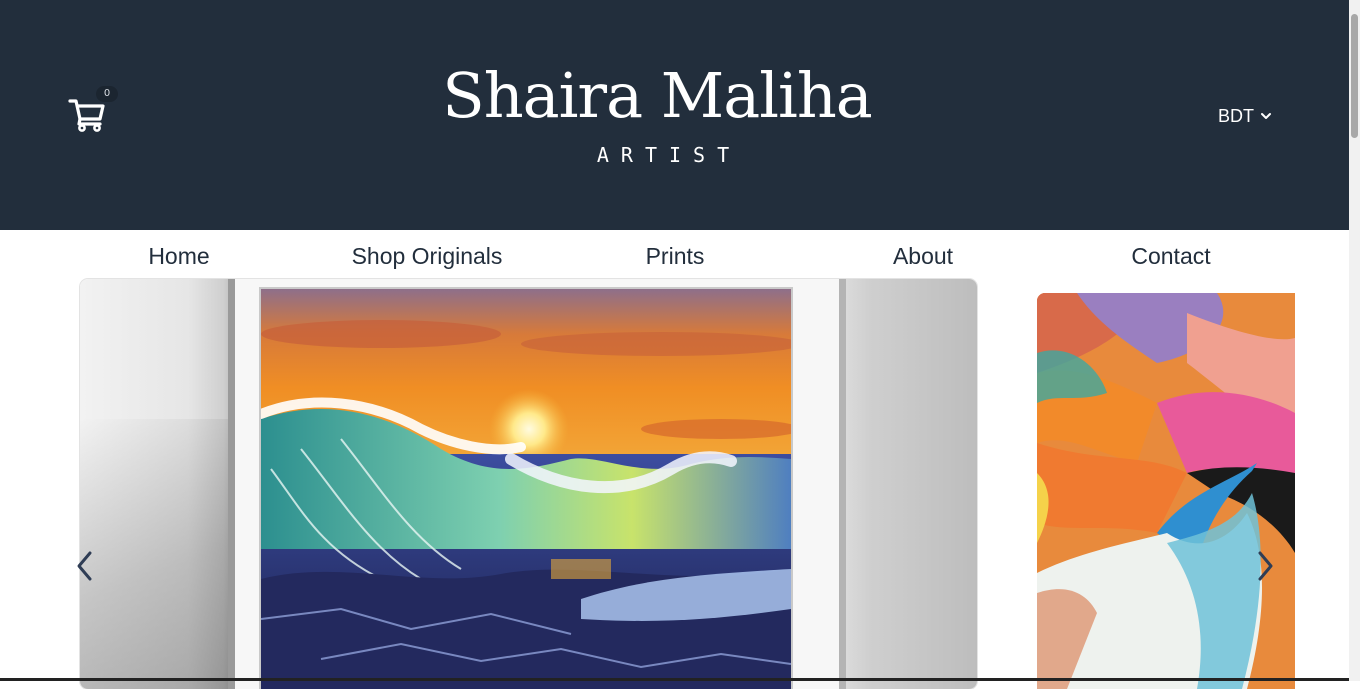 The width and height of the screenshot is (1360, 689). Describe the element at coordinates (160, 554) in the screenshot. I see `wall-shadow` at that location.